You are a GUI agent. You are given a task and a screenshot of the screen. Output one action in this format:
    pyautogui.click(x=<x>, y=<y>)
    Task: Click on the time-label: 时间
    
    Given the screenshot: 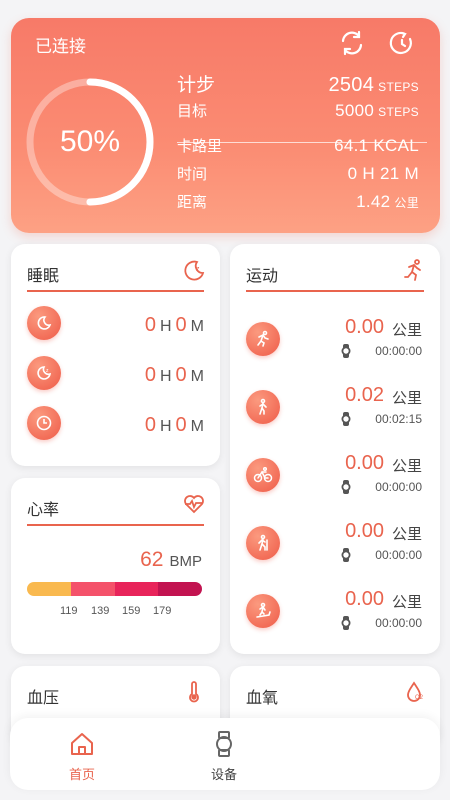 What is the action you would take?
    pyautogui.click(x=192, y=174)
    